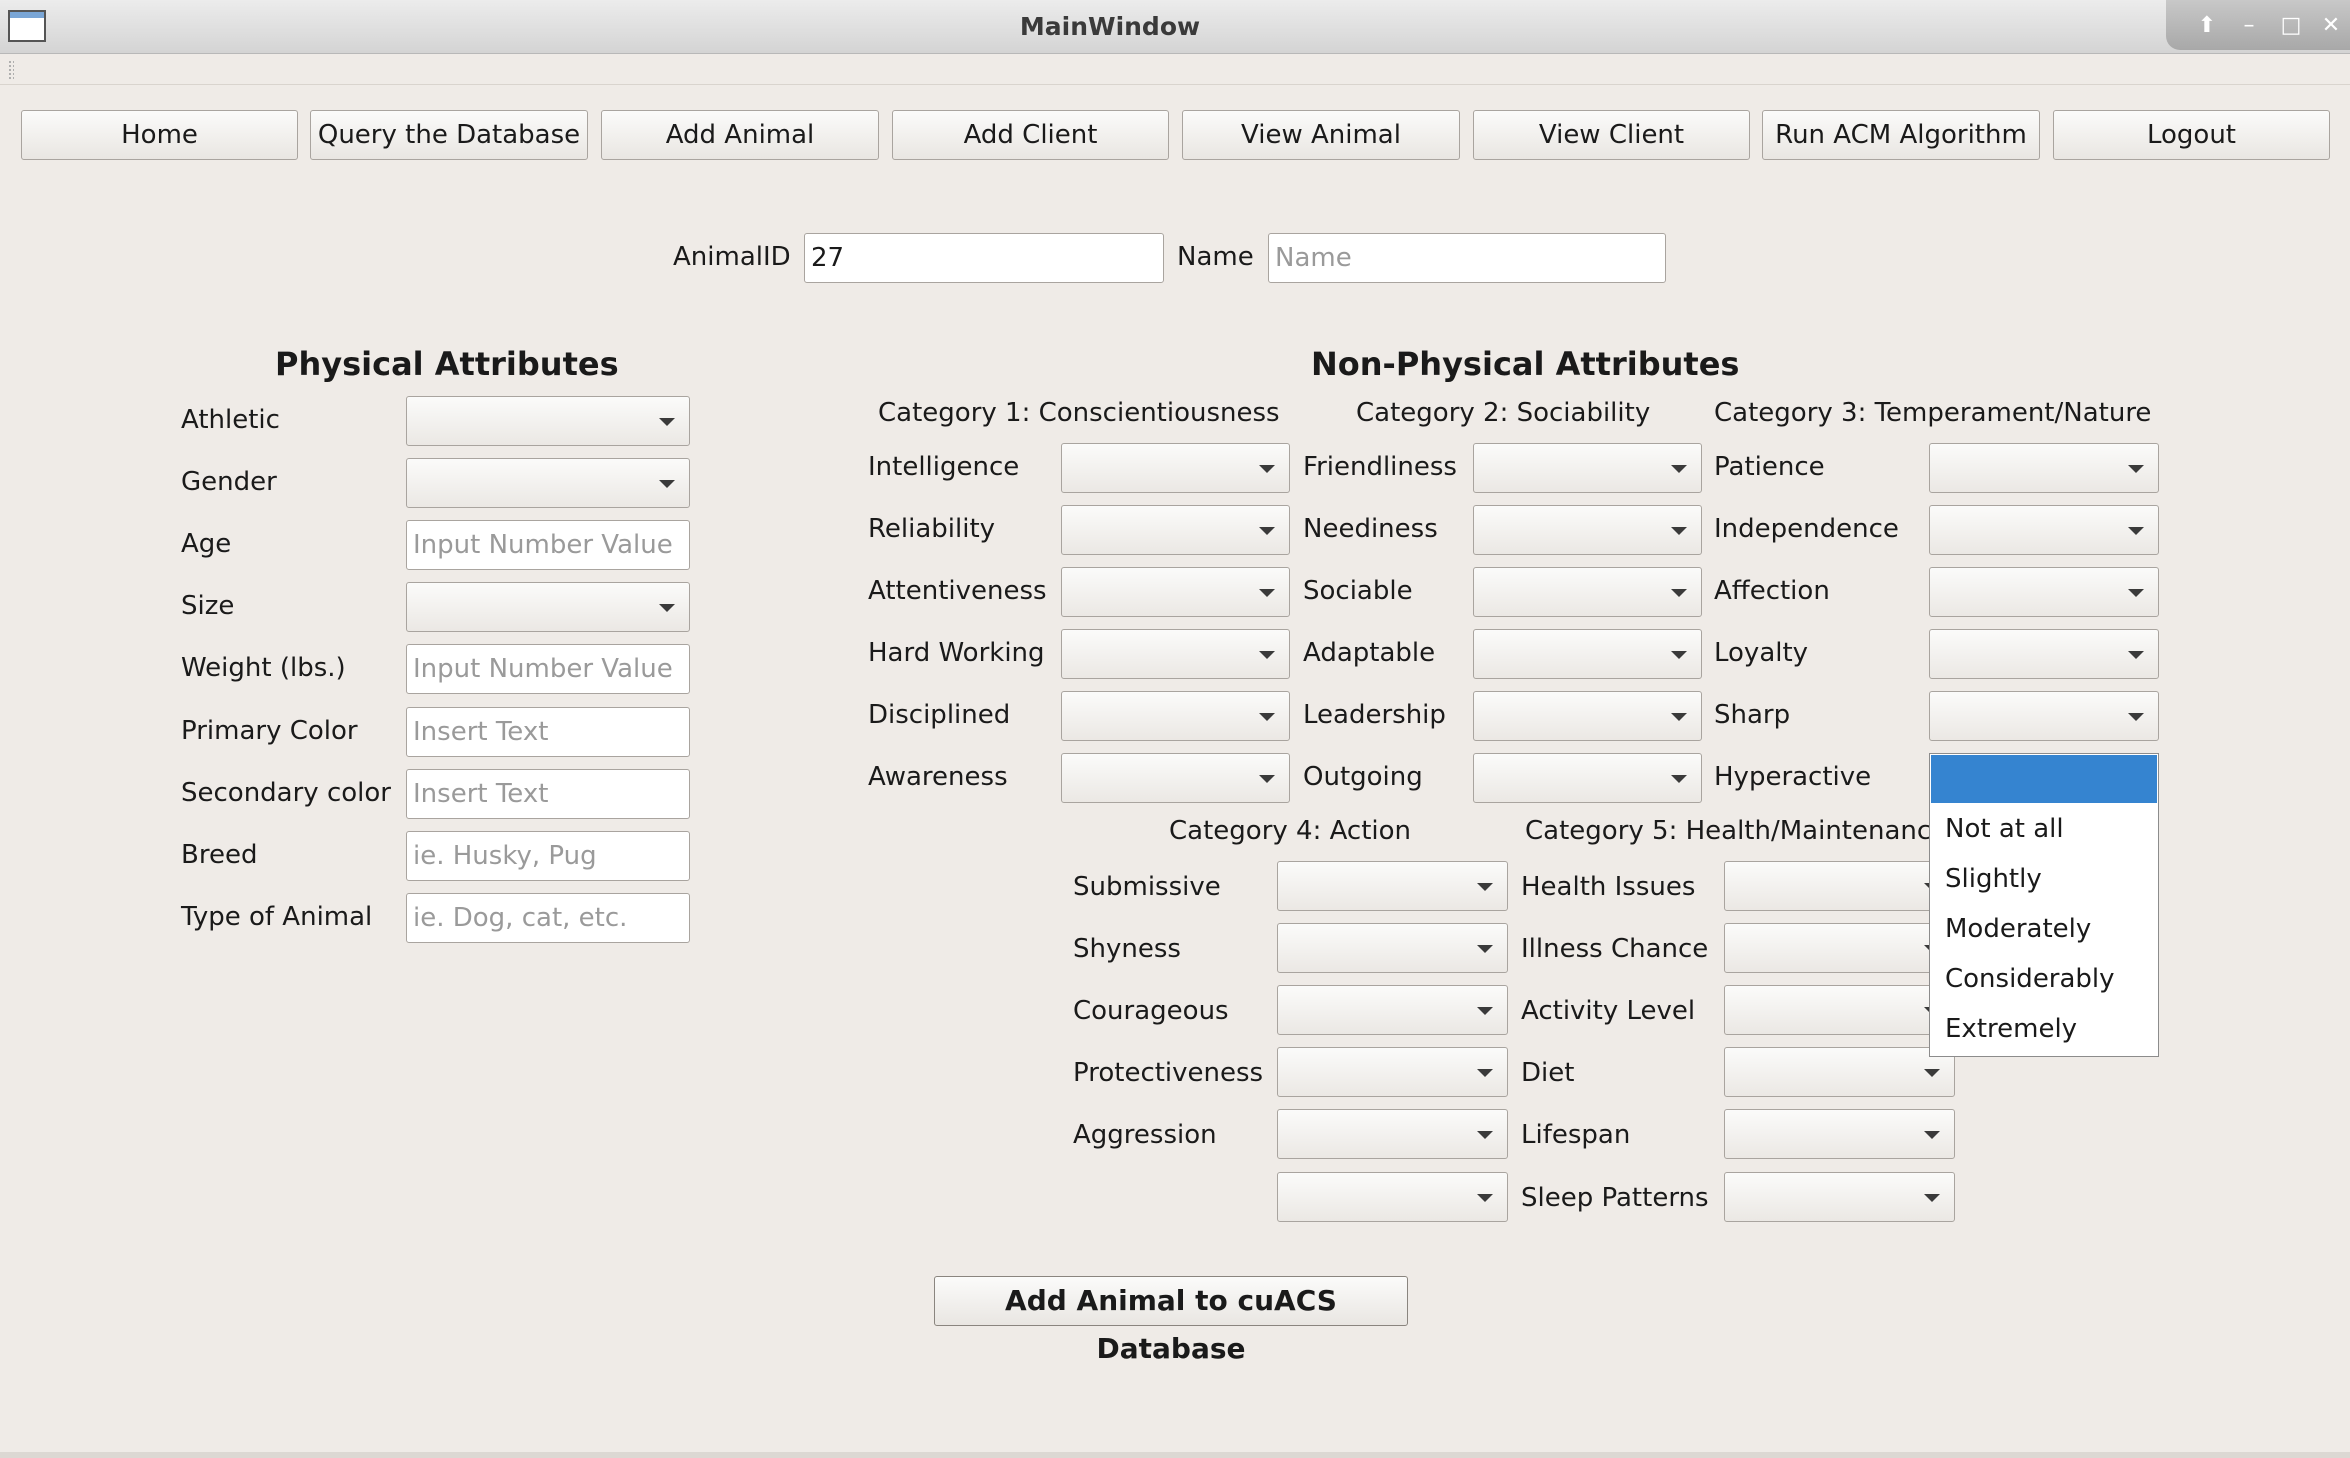 Image resolution: width=2350 pixels, height=1458 pixels. I want to click on sharp-combo, so click(2044, 716).